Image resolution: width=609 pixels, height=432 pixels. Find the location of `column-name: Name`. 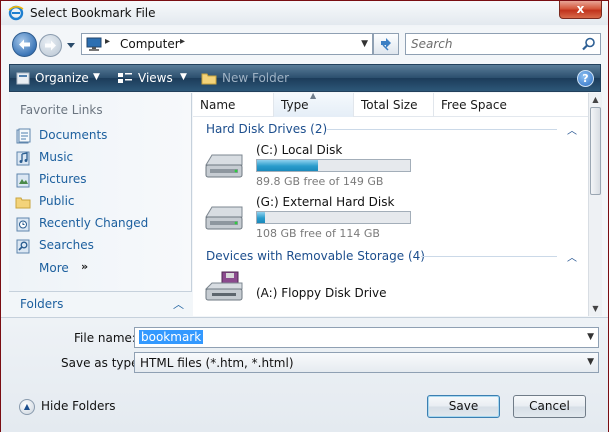

column-name: Name is located at coordinates (233, 105).